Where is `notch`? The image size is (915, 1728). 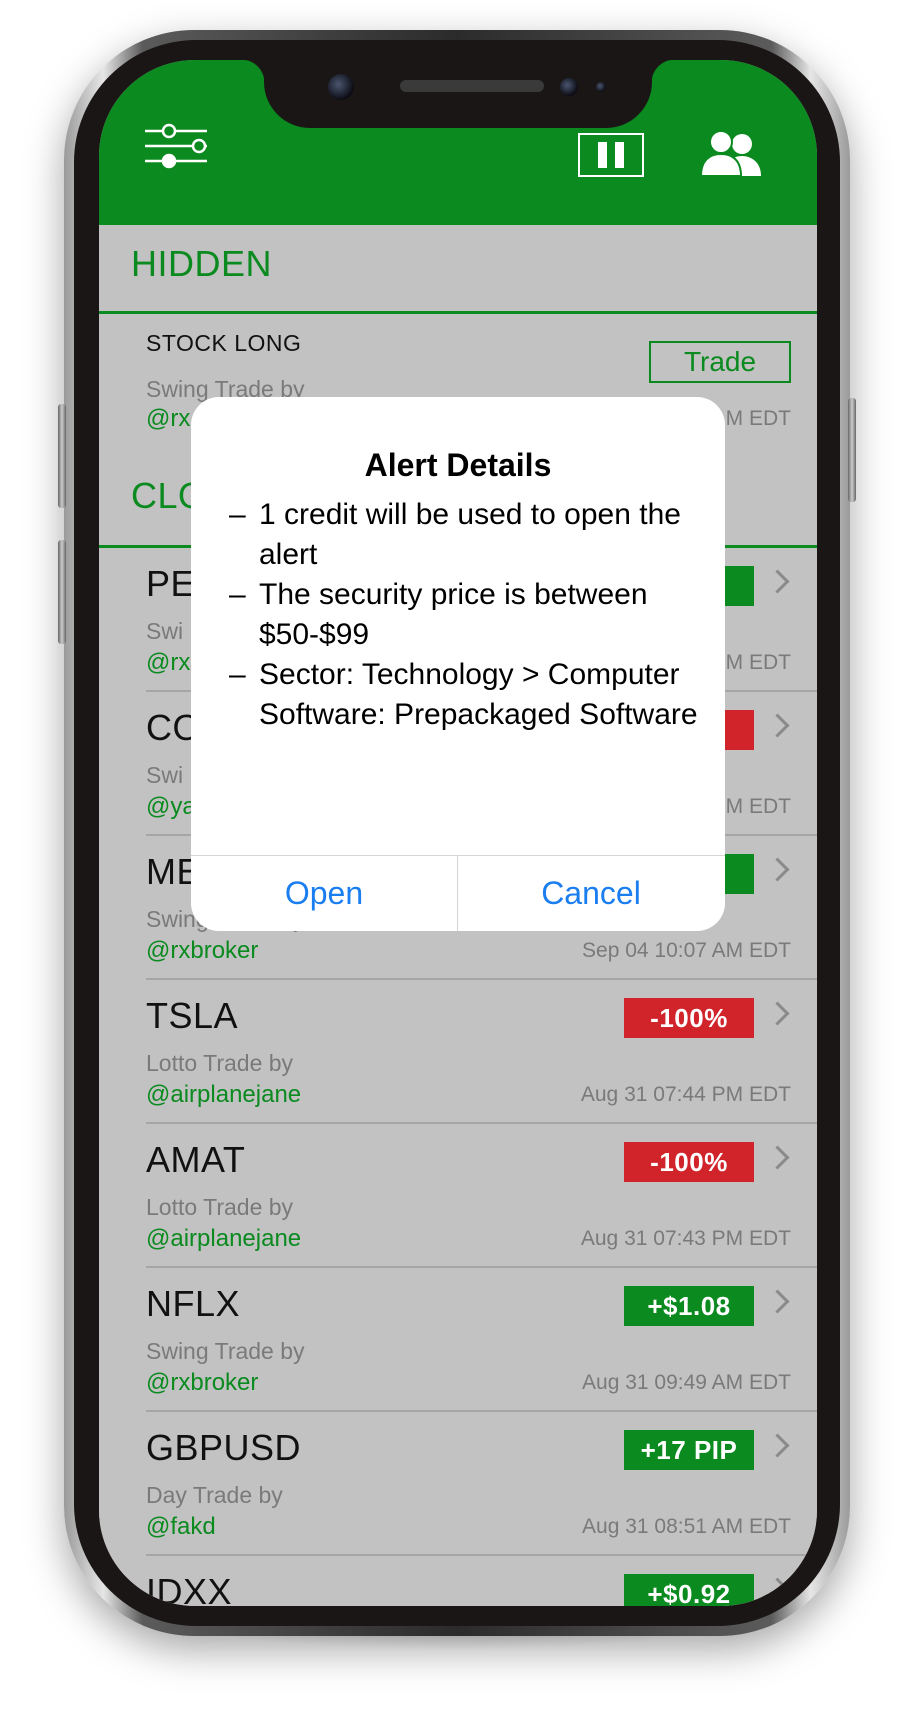 notch is located at coordinates (458, 94).